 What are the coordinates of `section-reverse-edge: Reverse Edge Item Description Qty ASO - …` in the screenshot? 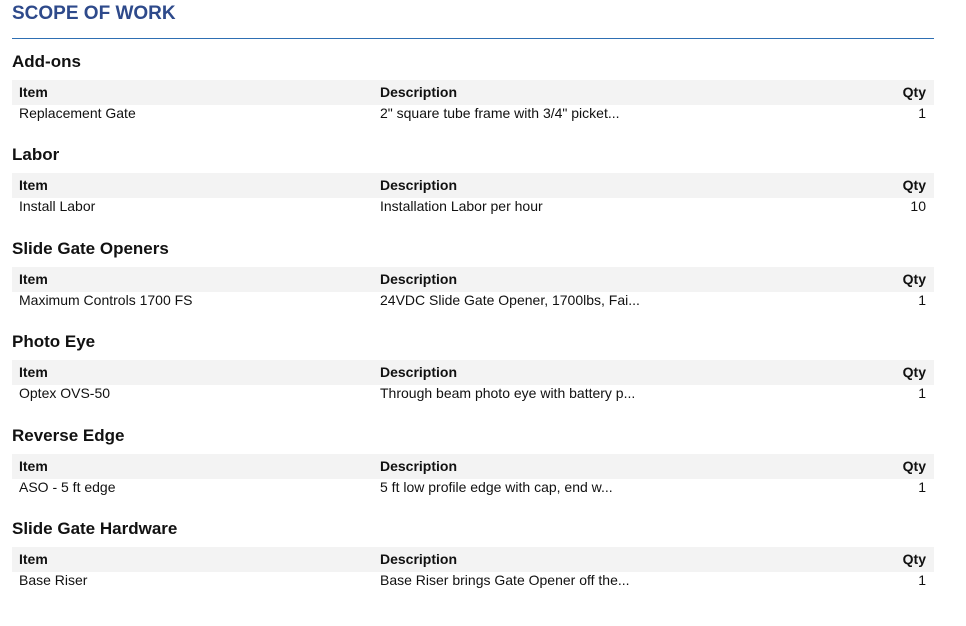 It's located at (473, 461).